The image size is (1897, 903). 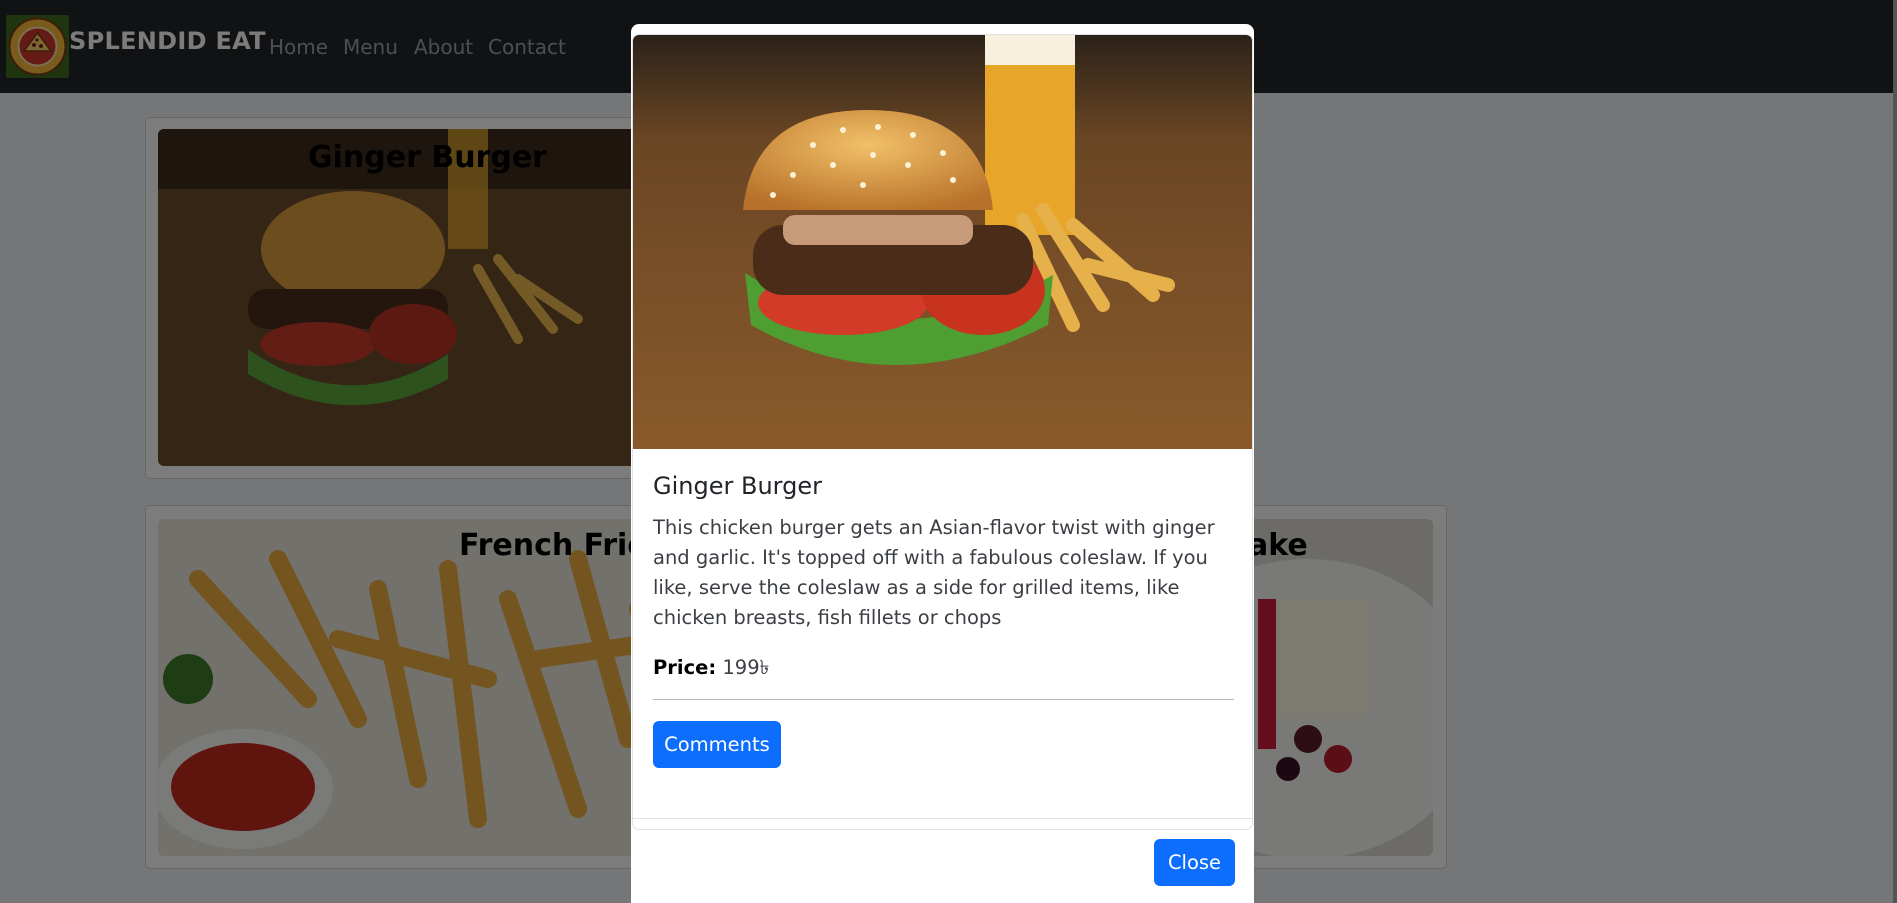 I want to click on divider, so click(x=943, y=699).